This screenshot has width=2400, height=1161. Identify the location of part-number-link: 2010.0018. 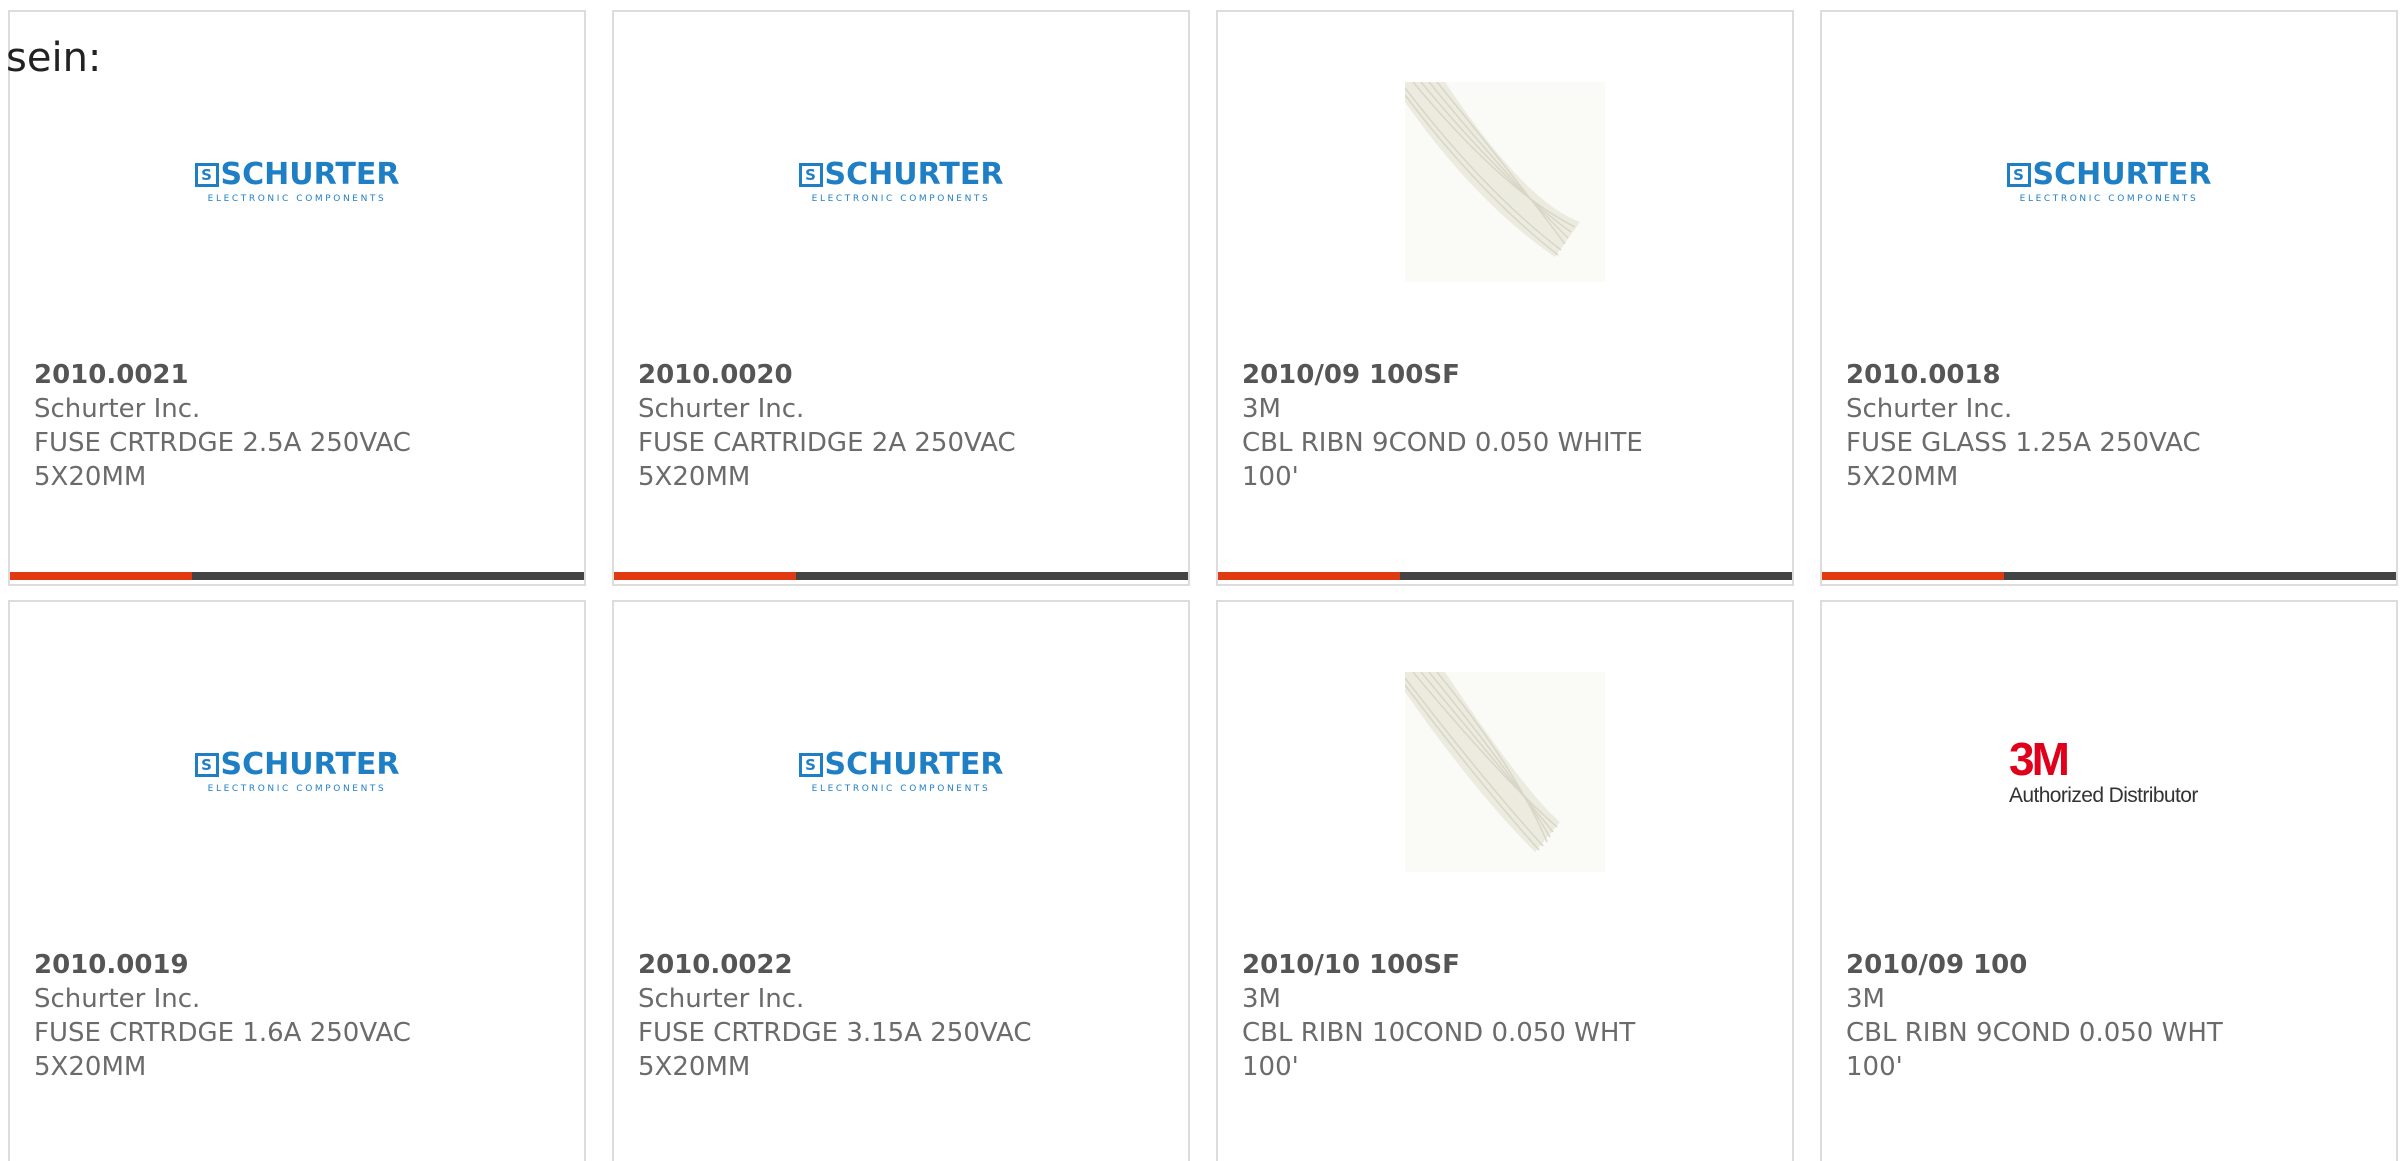
(2066, 375).